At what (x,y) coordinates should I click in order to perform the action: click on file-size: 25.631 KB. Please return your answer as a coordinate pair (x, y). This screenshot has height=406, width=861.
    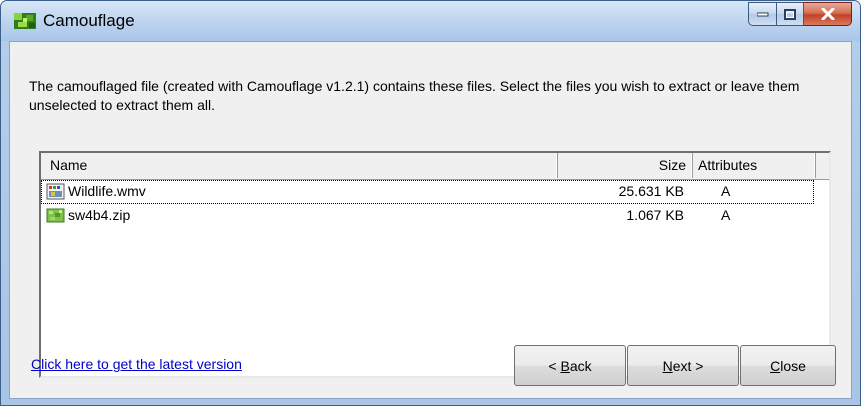
    Looking at the image, I should click on (651, 191).